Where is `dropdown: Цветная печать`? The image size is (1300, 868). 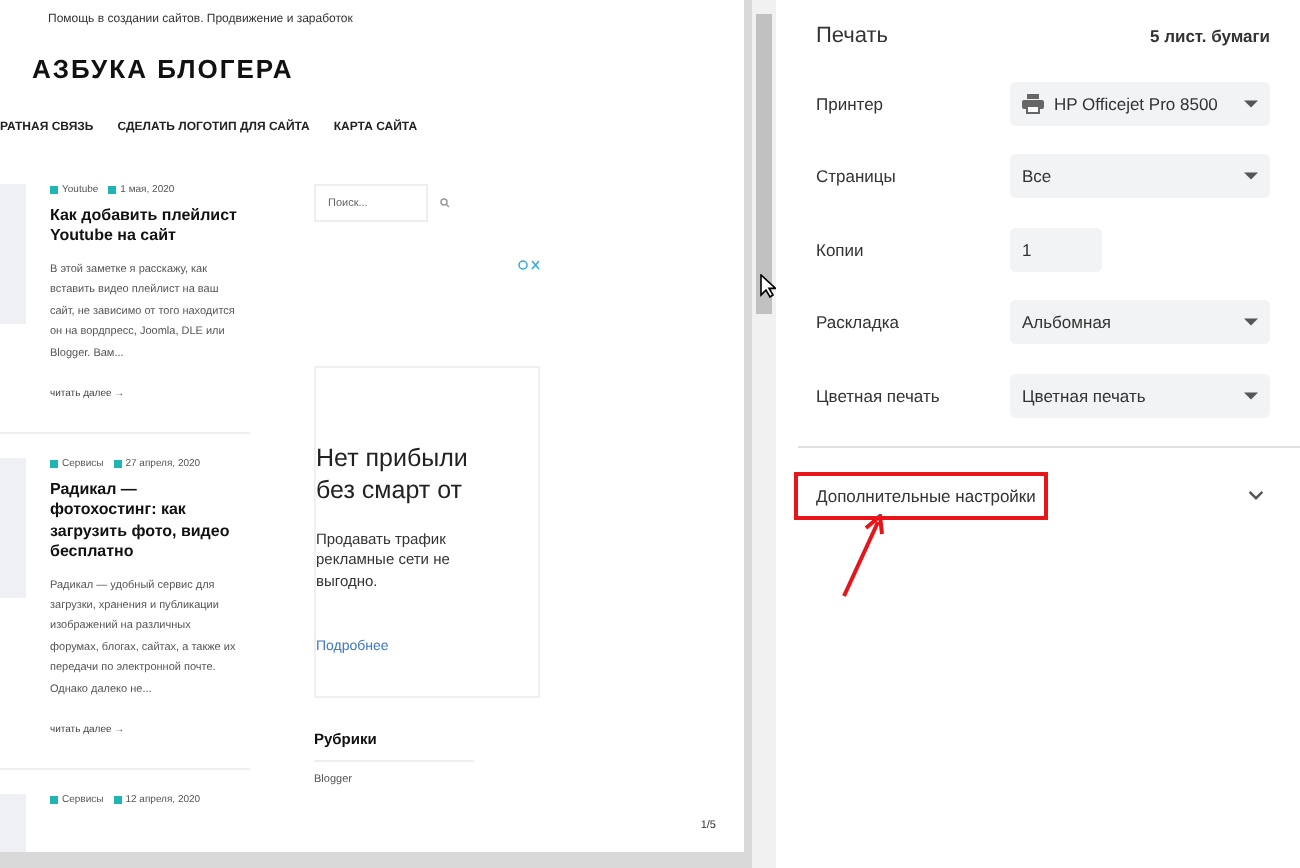
dropdown: Цветная печать is located at coordinates (1140, 395).